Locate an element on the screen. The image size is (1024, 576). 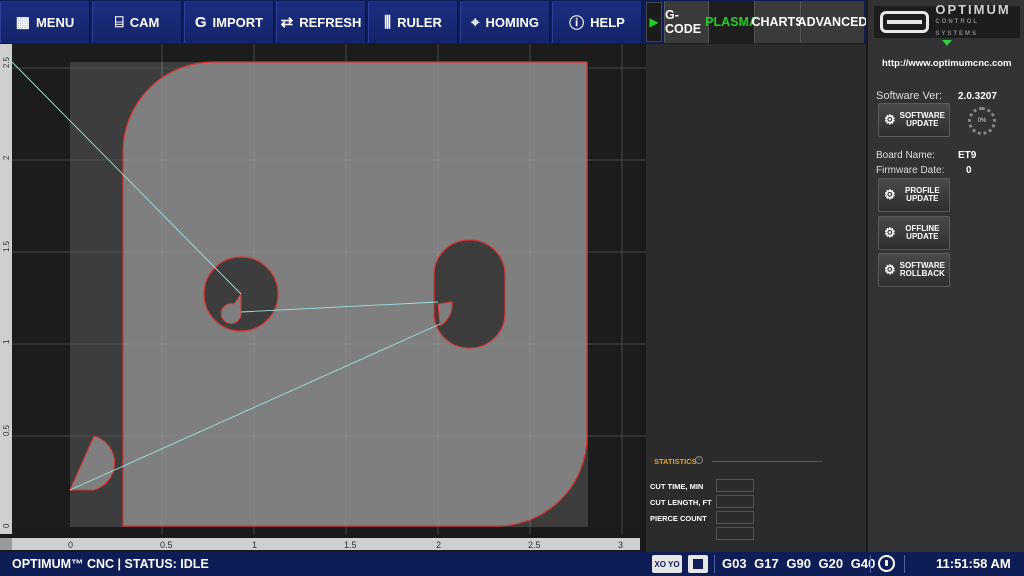
spindle-icon is located at coordinates (886, 563).